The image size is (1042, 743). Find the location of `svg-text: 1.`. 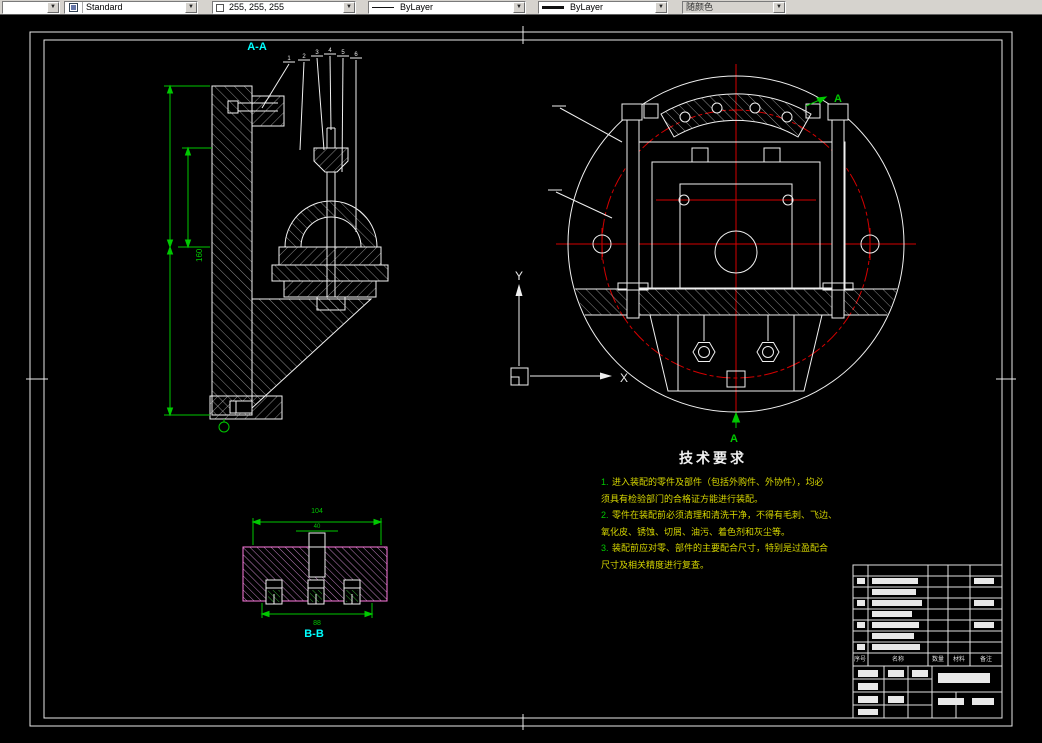

svg-text: 1. is located at coordinates (605, 482).